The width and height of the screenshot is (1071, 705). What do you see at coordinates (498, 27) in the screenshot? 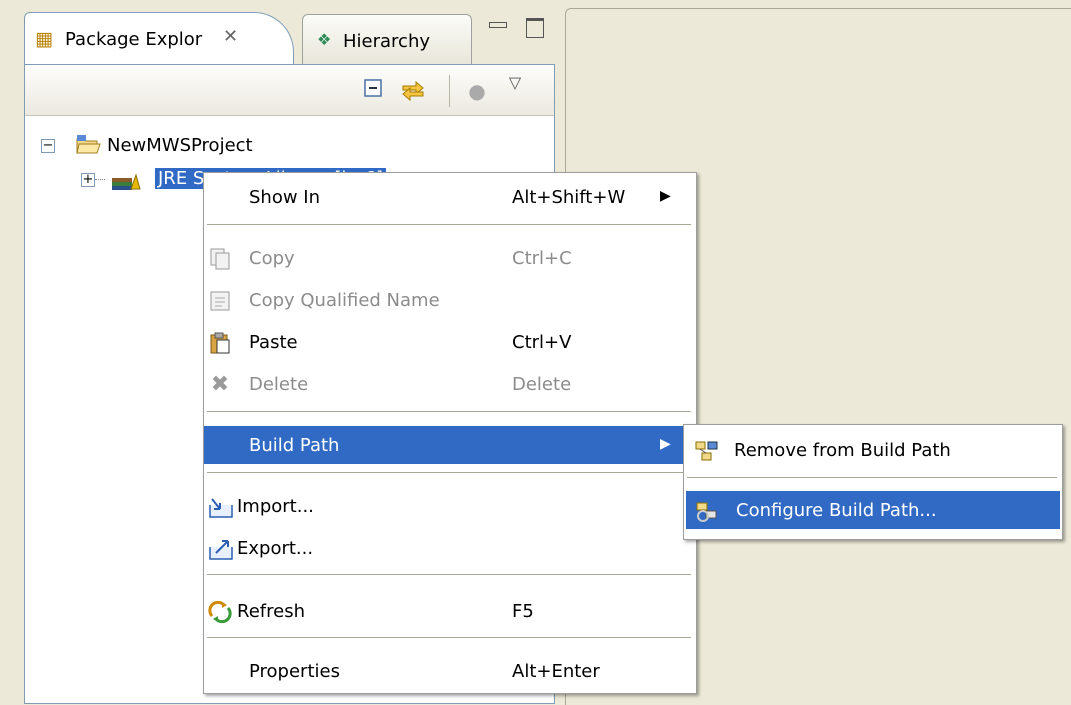
I see `minimize-button` at bounding box center [498, 27].